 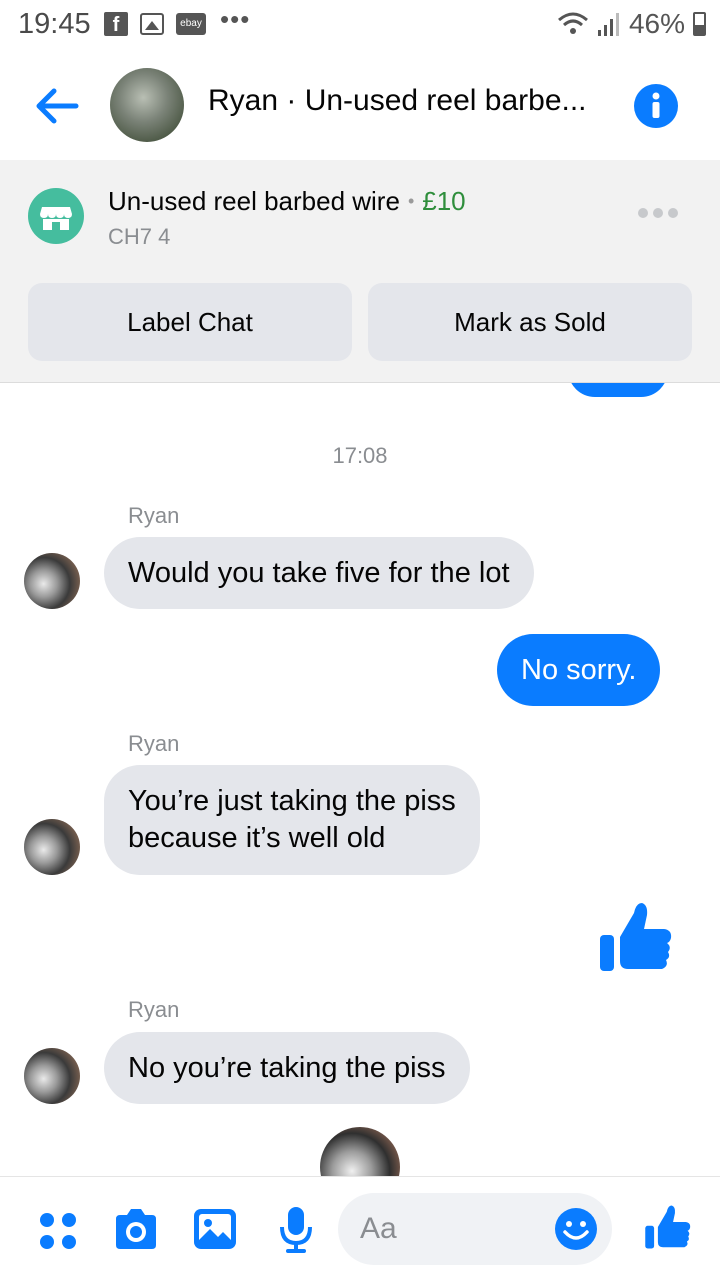 I want to click on wifi-icon, so click(x=572, y=23).